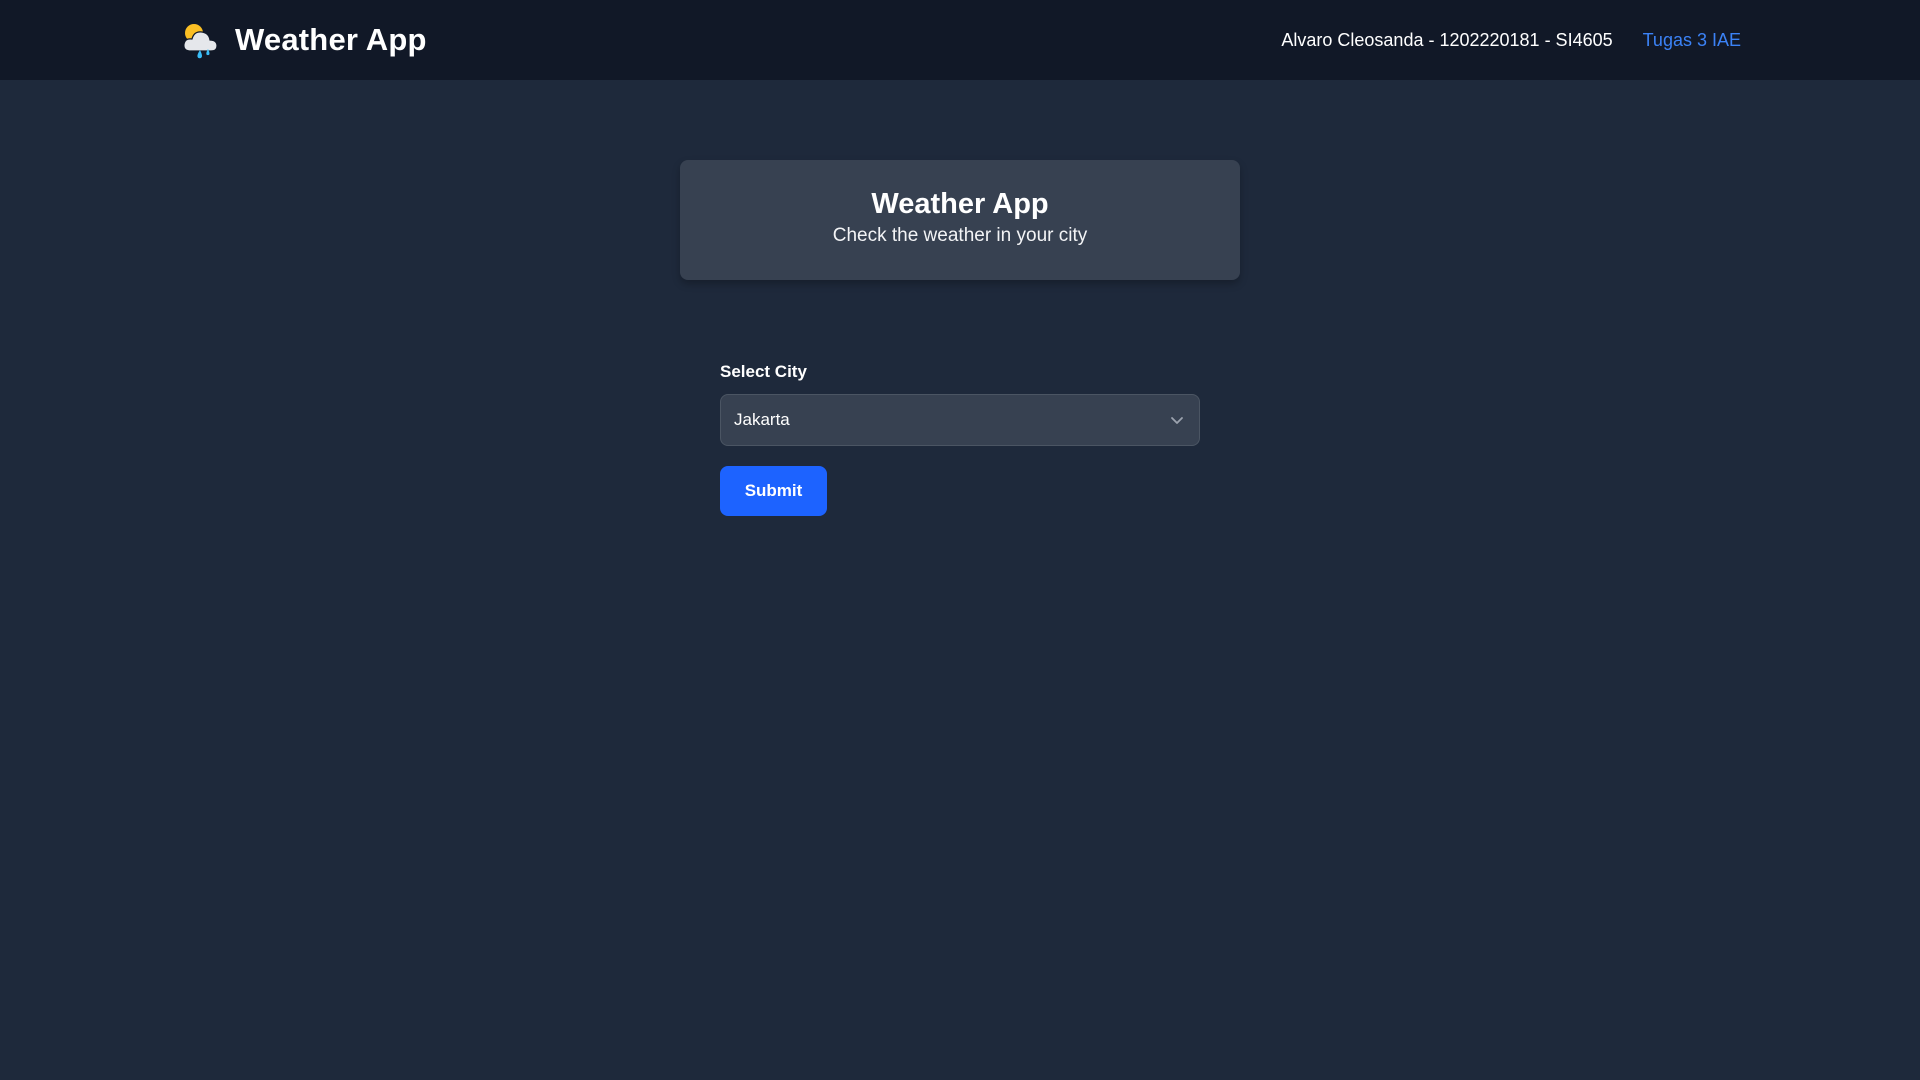  Describe the element at coordinates (1447, 39) in the screenshot. I see `user-info: Alvaro Cleosanda - 1202220181 - SI4605` at that location.